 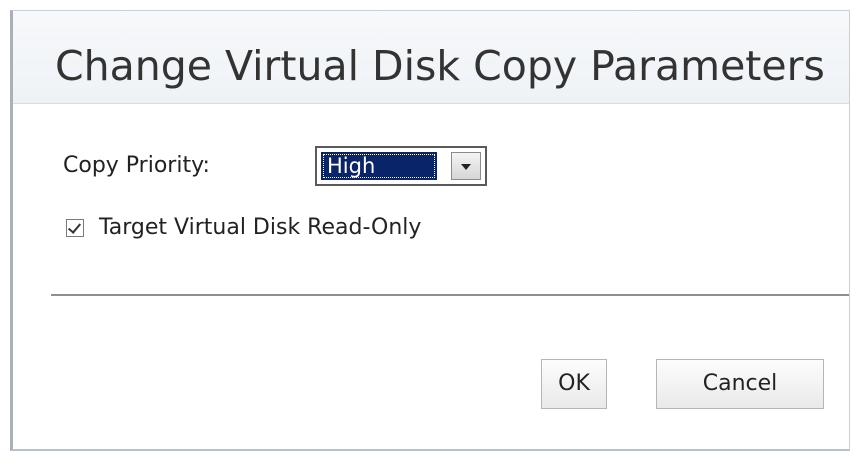 I want to click on target-read-only-label: Target Virtual Disk Read-Only, so click(x=260, y=227).